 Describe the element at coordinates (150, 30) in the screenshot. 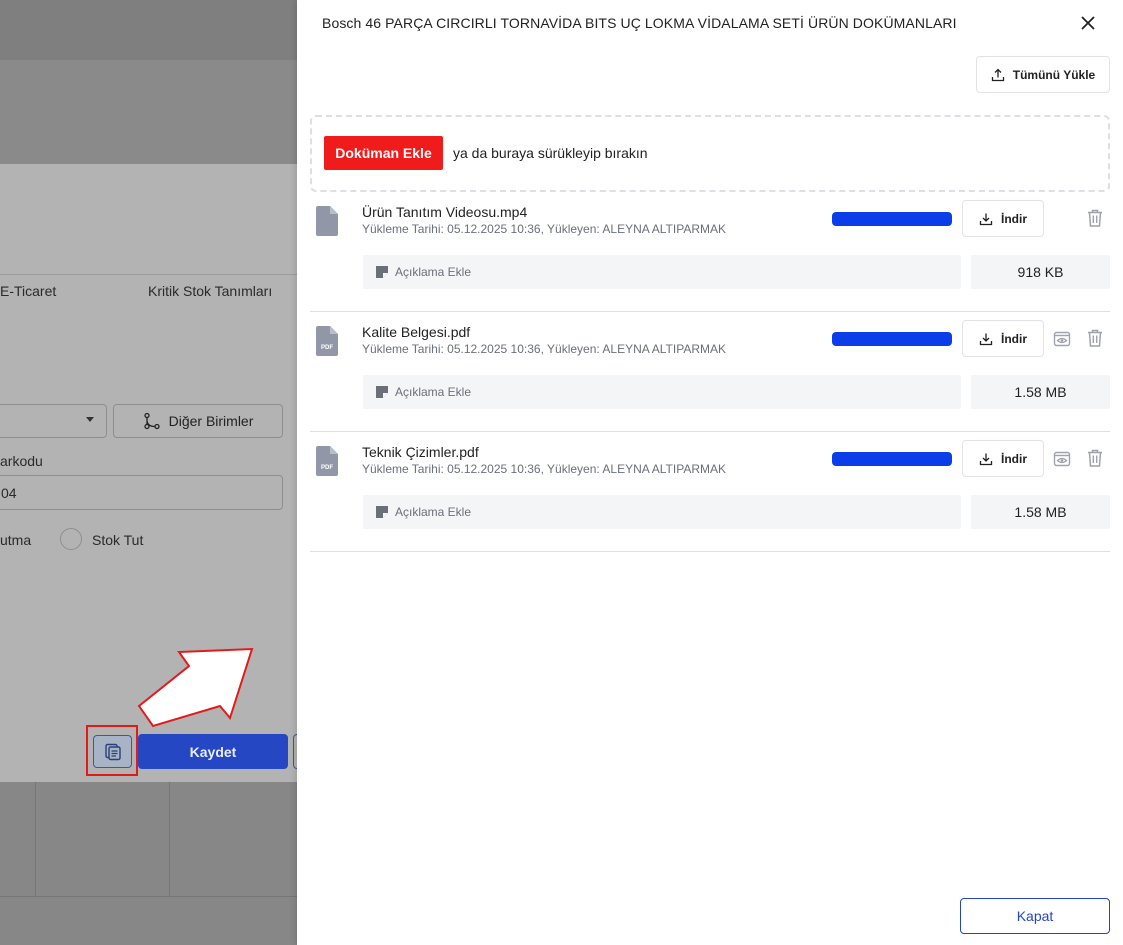

I see `background-header` at that location.